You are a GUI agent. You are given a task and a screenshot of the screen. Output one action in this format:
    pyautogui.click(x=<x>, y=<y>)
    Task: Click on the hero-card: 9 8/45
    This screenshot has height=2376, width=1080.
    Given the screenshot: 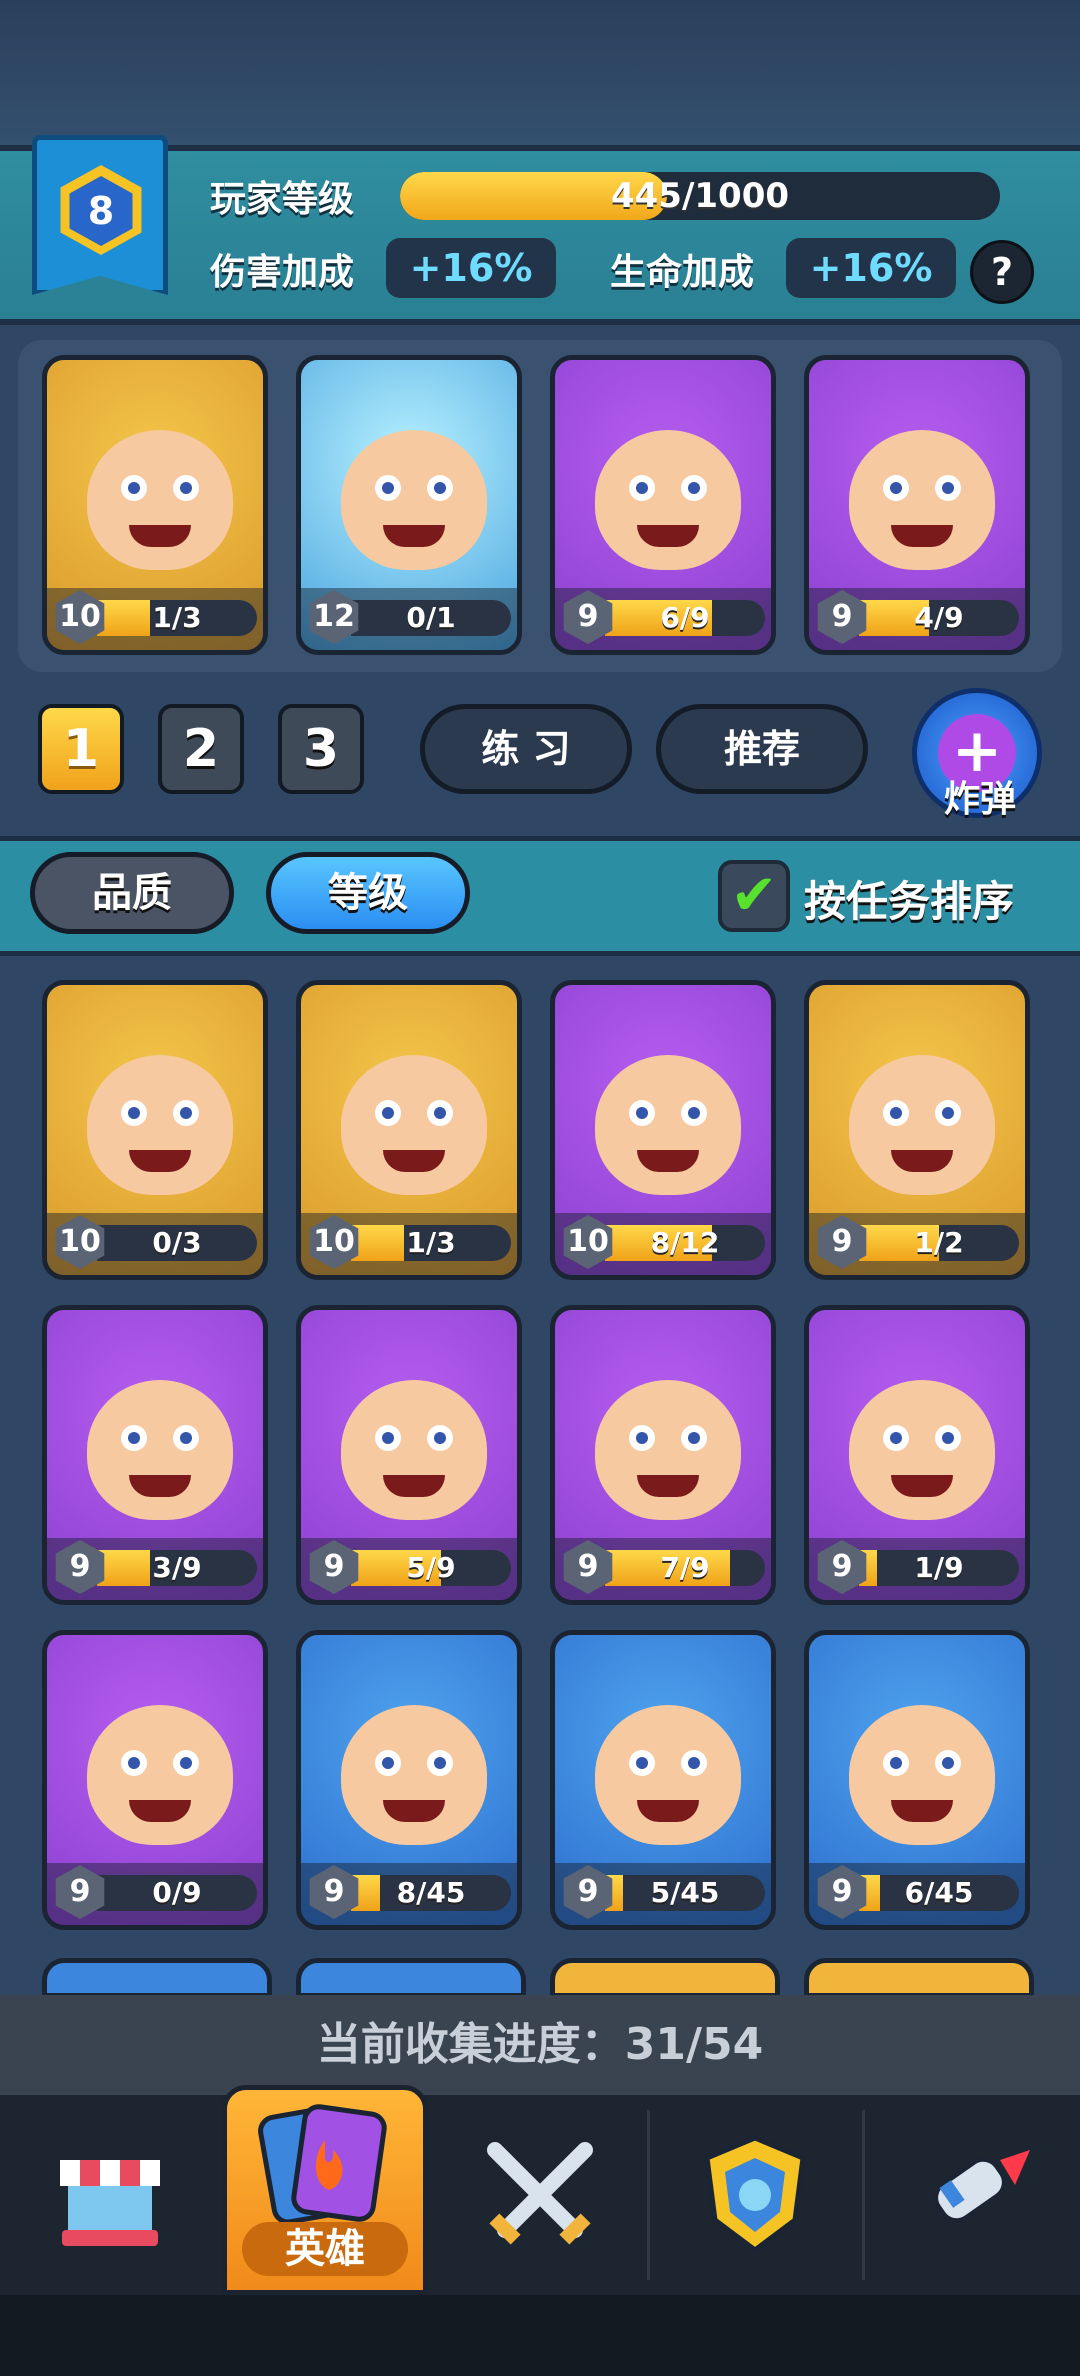 What is the action you would take?
    pyautogui.click(x=409, y=1780)
    